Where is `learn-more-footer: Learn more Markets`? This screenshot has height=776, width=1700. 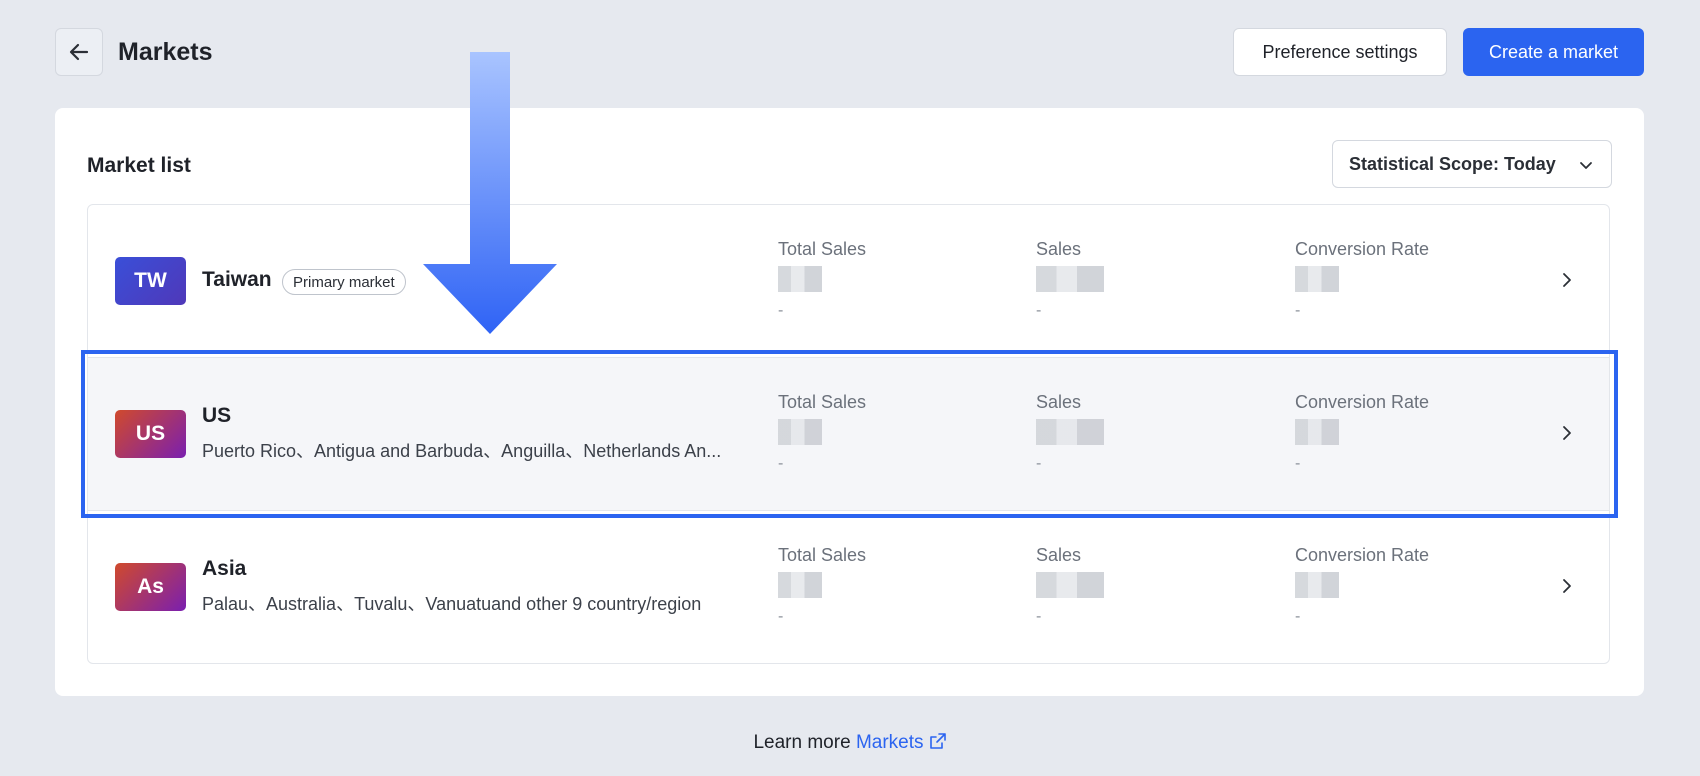
learn-more-footer: Learn more Markets is located at coordinates (850, 743).